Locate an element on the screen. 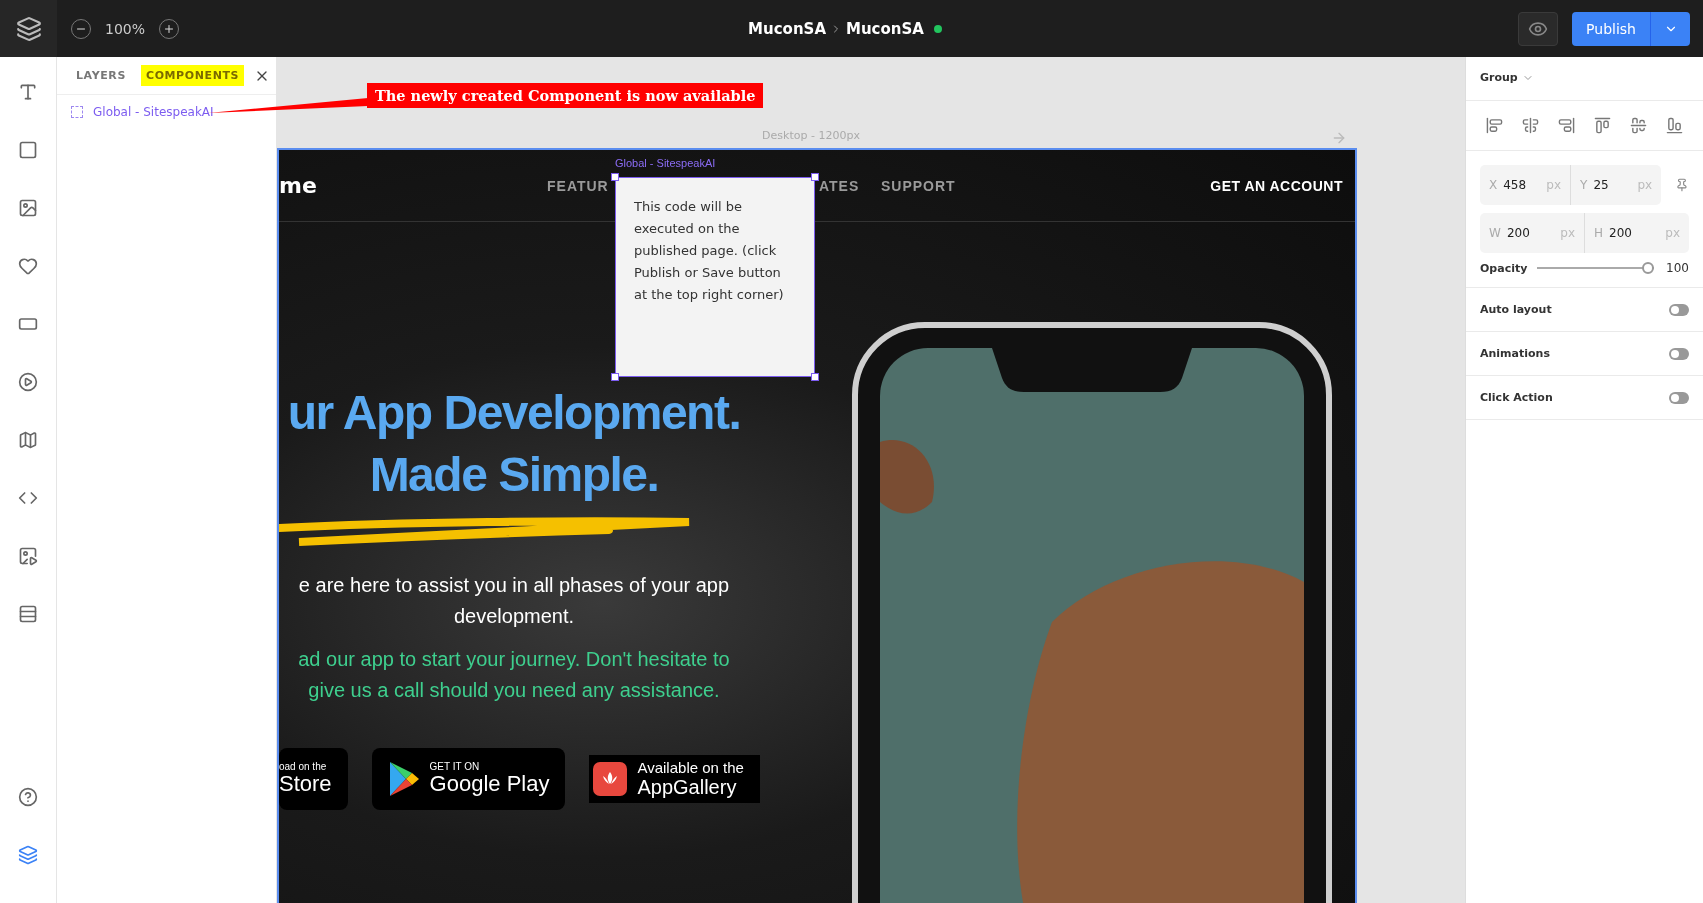  toggle-label: Animations is located at coordinates (1515, 353).